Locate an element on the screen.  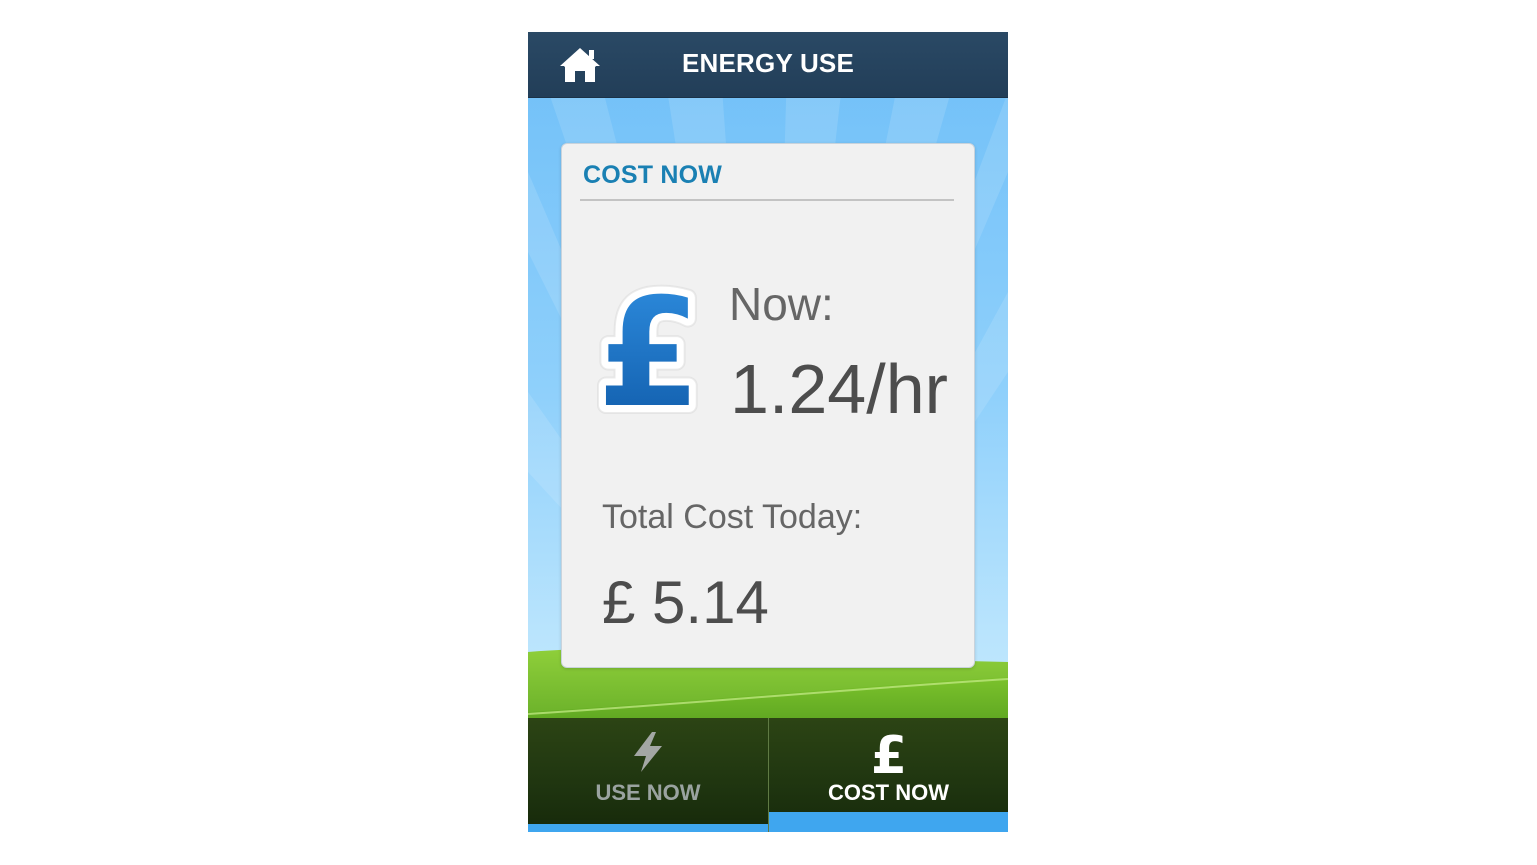
pound-icon: £ is located at coordinates (888, 756).